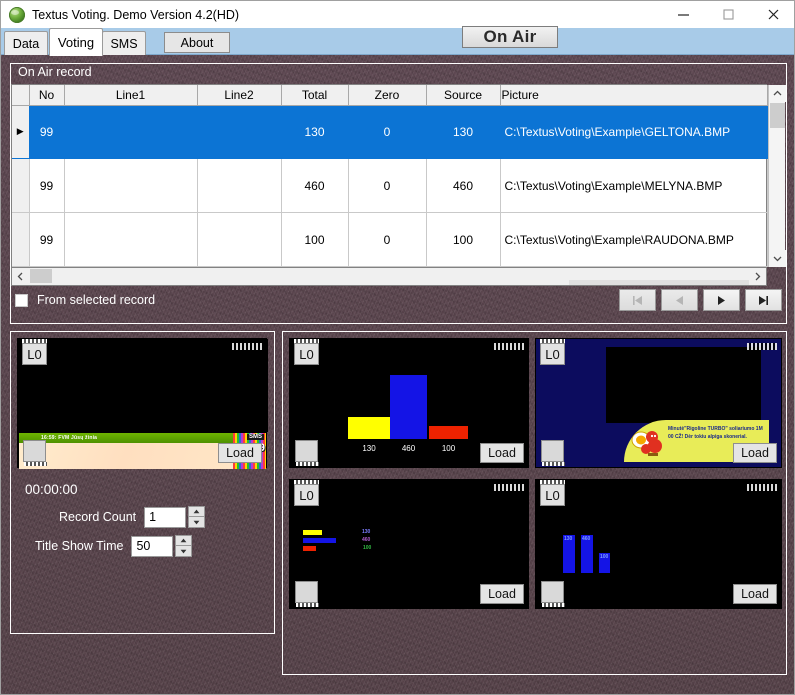 This screenshot has width=795, height=695. I want to click on record-count-input: 1, so click(165, 517).